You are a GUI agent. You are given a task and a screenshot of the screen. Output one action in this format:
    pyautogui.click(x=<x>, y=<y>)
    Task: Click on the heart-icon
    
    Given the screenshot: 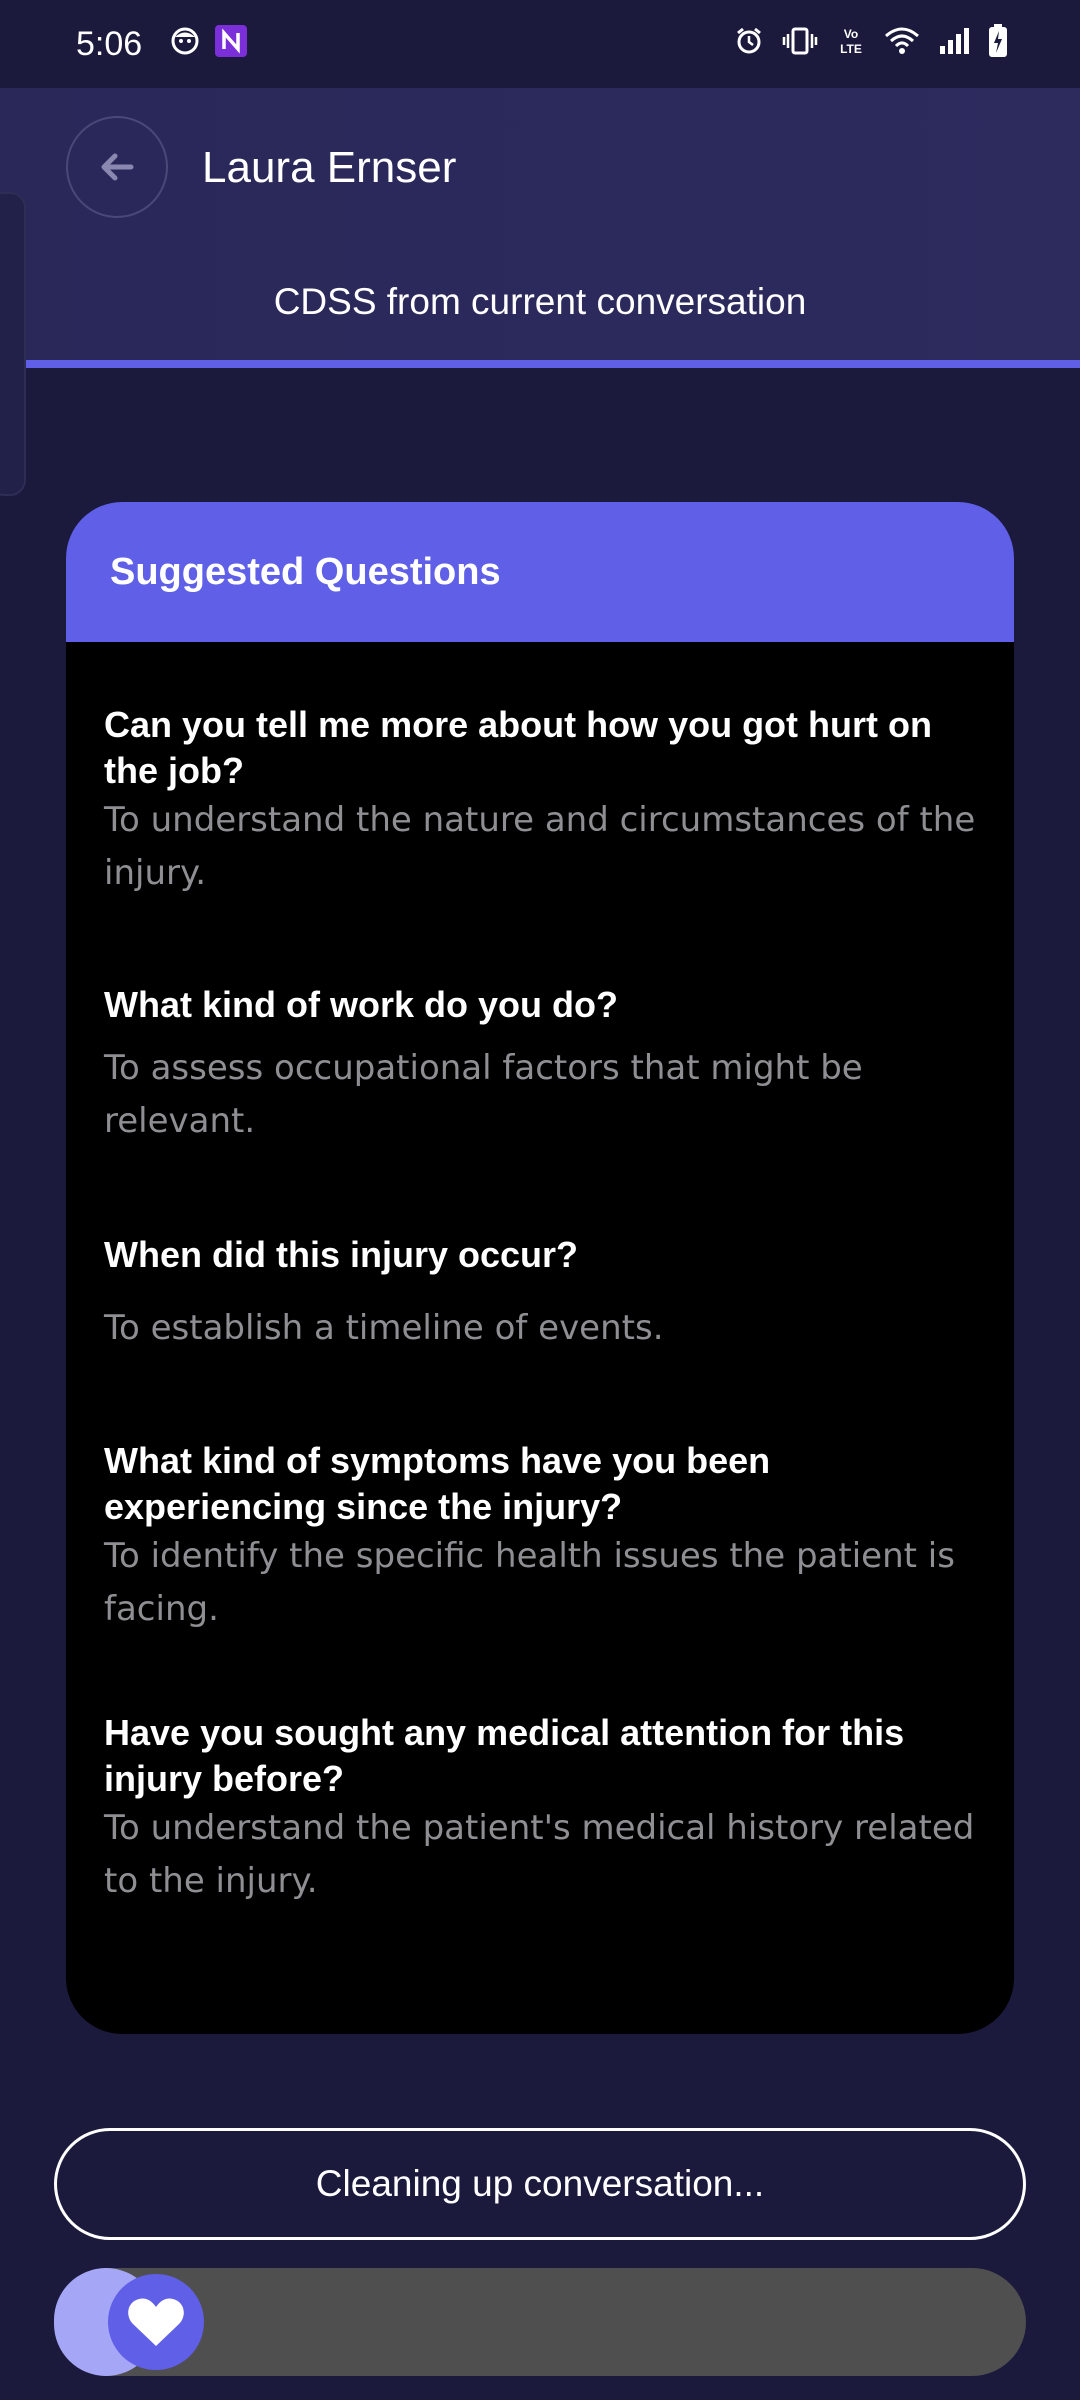 What is the action you would take?
    pyautogui.click(x=156, y=2322)
    